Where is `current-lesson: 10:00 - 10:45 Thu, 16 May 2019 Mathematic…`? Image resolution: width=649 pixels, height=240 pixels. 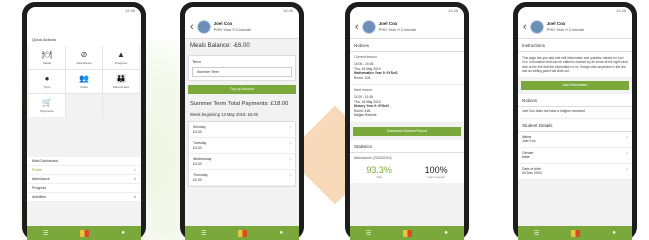
current-lesson: 10:00 - 10:45 Thu, 16 May 2019 Mathematic… is located at coordinates (407, 72).